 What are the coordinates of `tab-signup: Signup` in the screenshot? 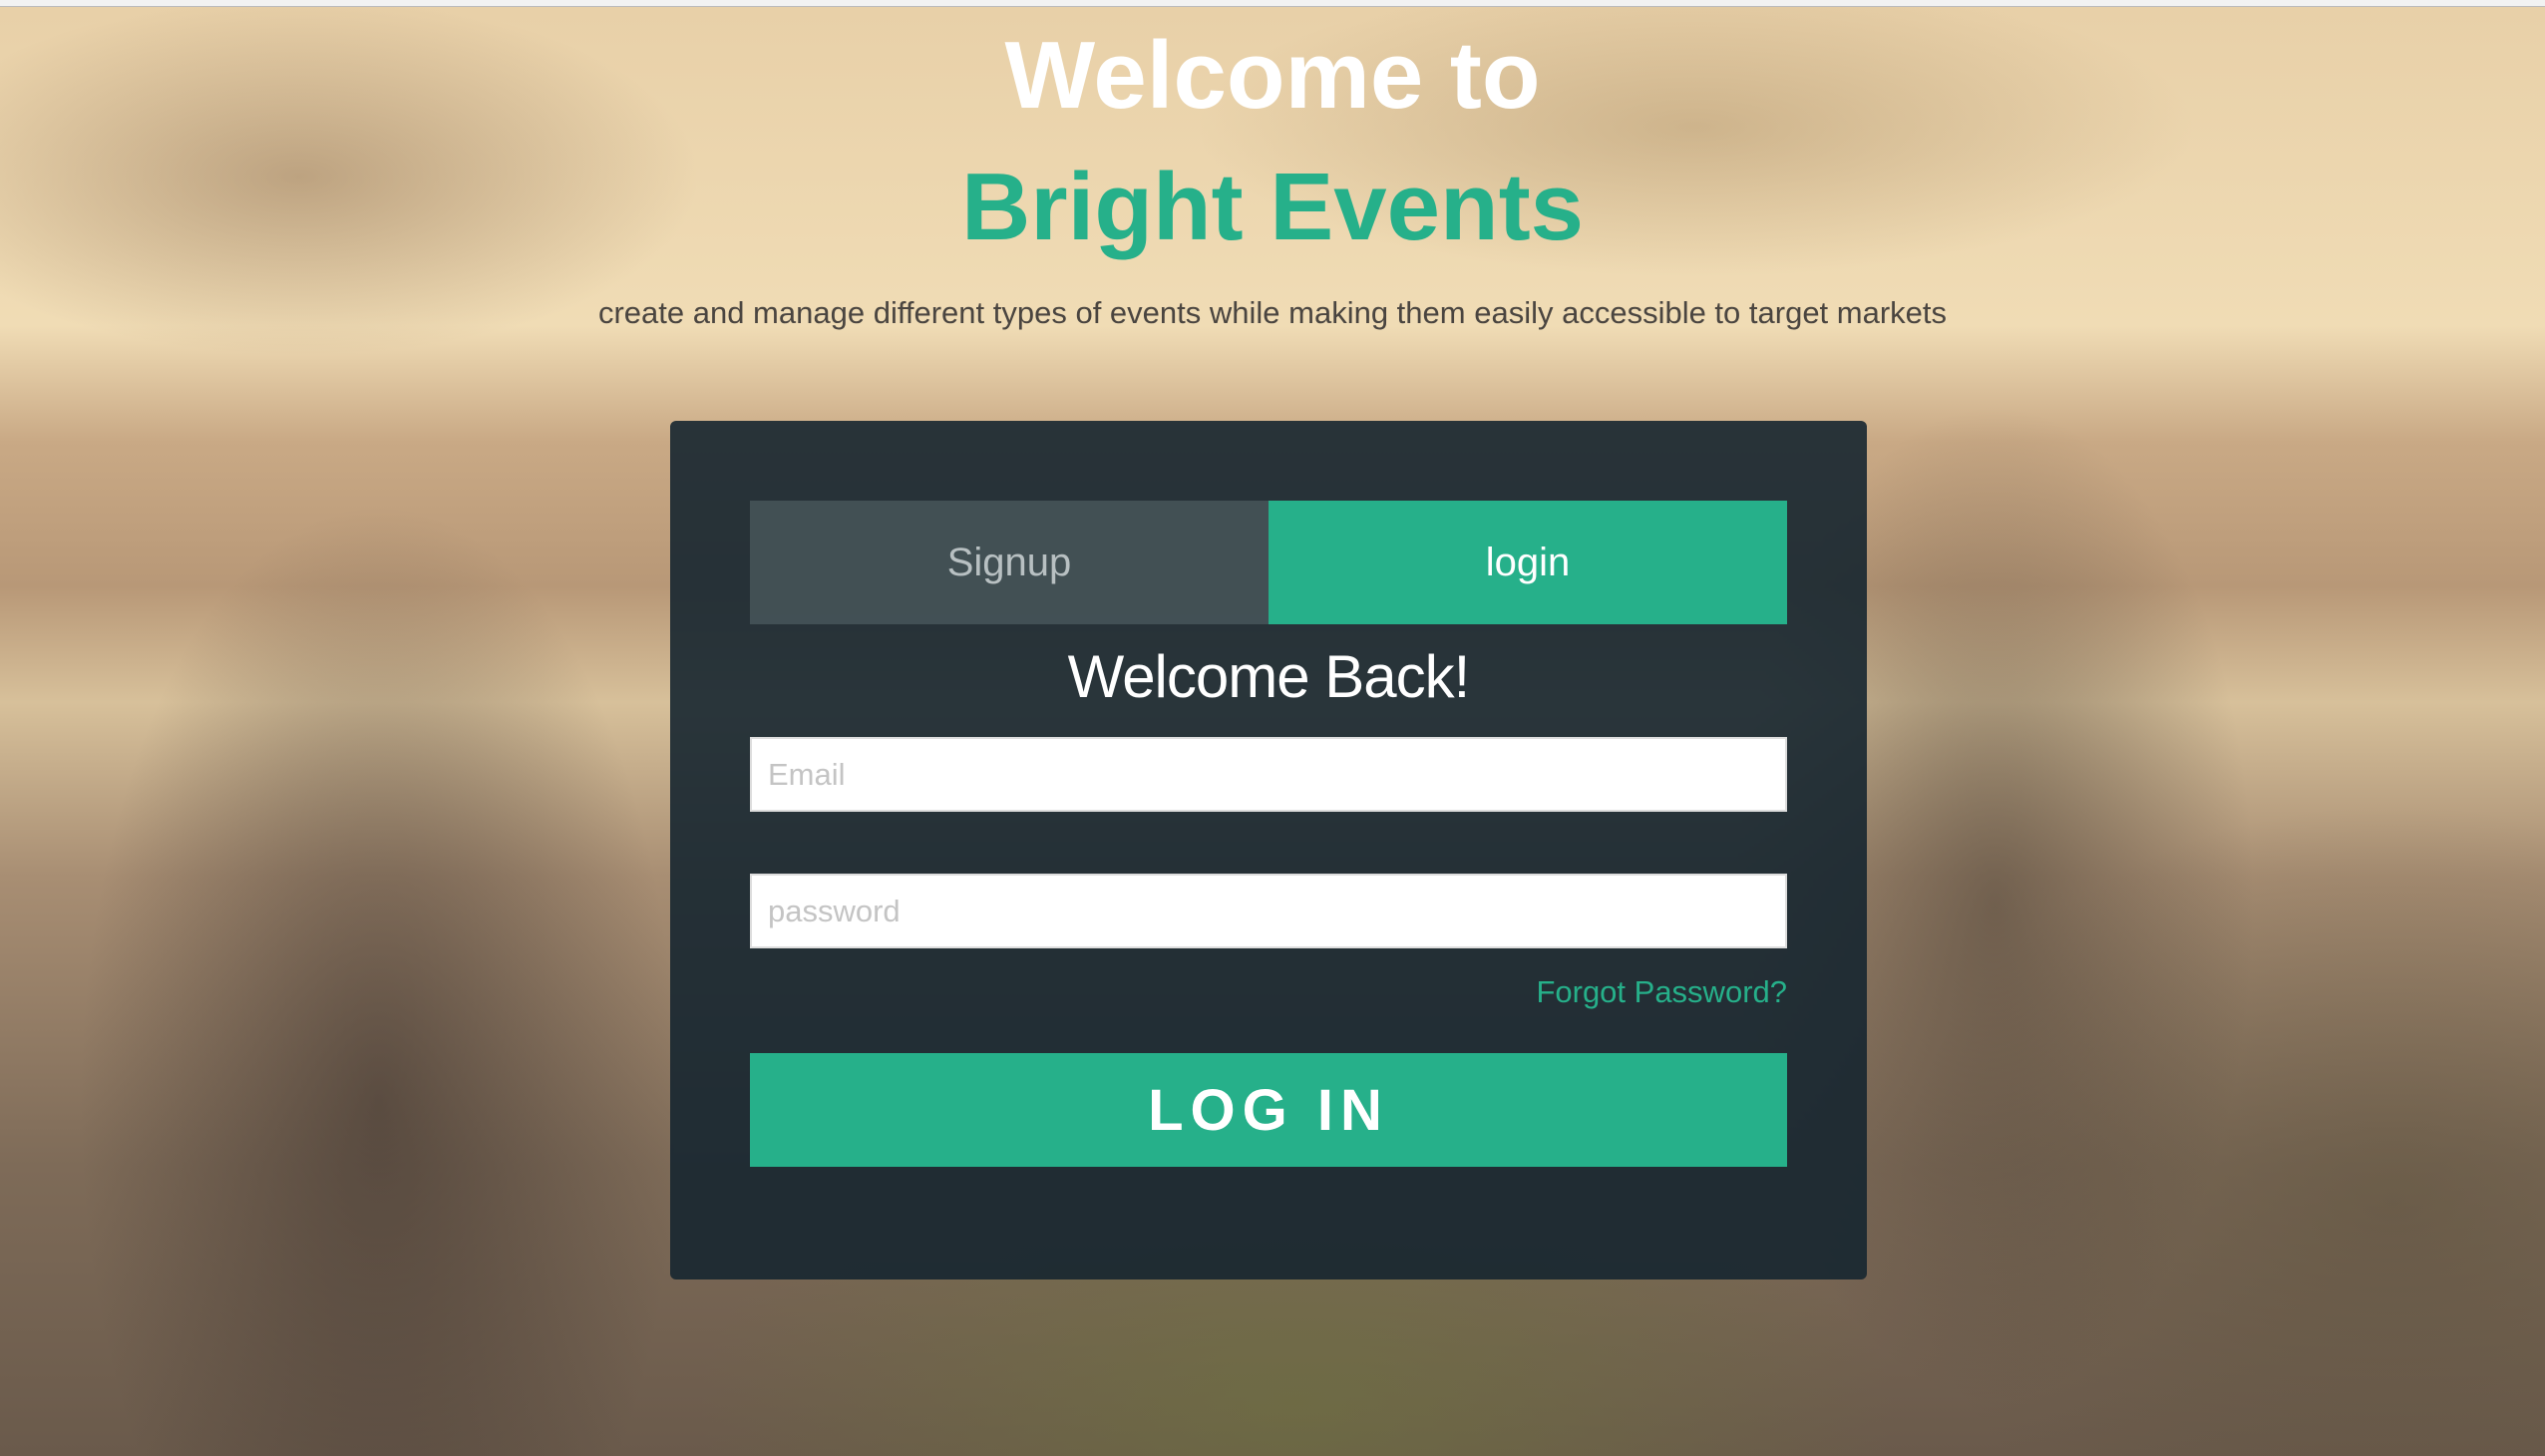 It's located at (1009, 562).